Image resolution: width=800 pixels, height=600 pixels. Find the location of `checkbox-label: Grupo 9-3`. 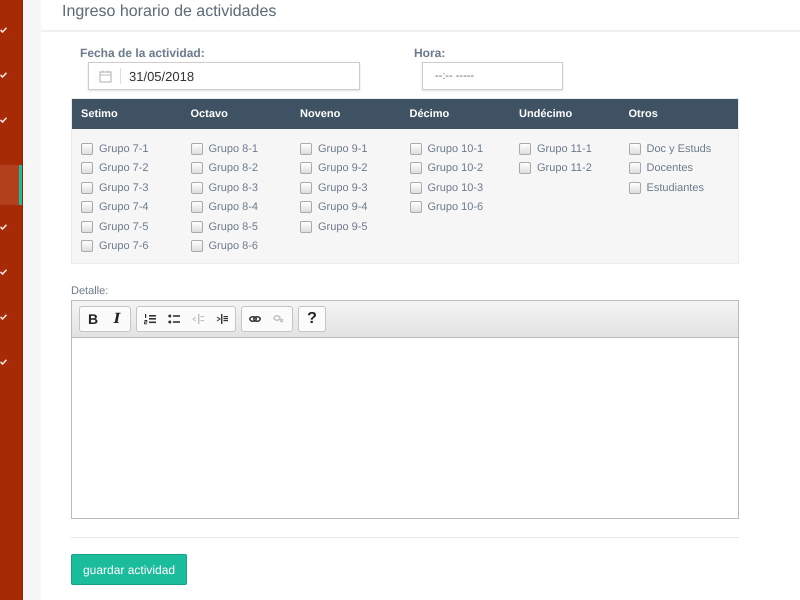

checkbox-label: Grupo 9-3 is located at coordinates (343, 188).